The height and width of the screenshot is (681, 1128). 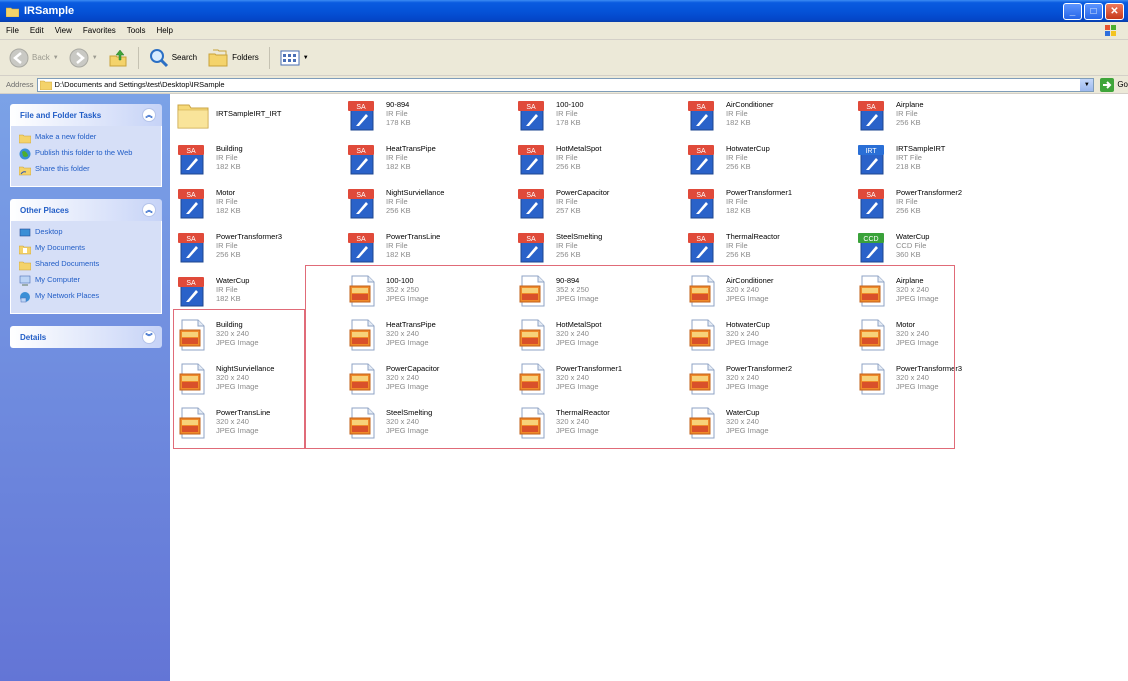 I want to click on expand-icon: ︾, so click(x=149, y=337).